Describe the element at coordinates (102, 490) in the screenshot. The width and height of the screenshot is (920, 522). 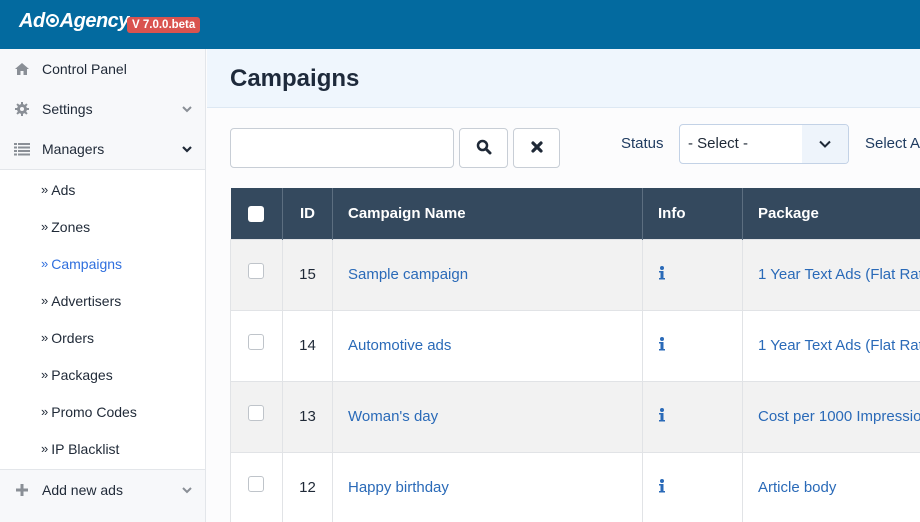
I see `sidebar-item-add-new-ads: Add new ads` at that location.